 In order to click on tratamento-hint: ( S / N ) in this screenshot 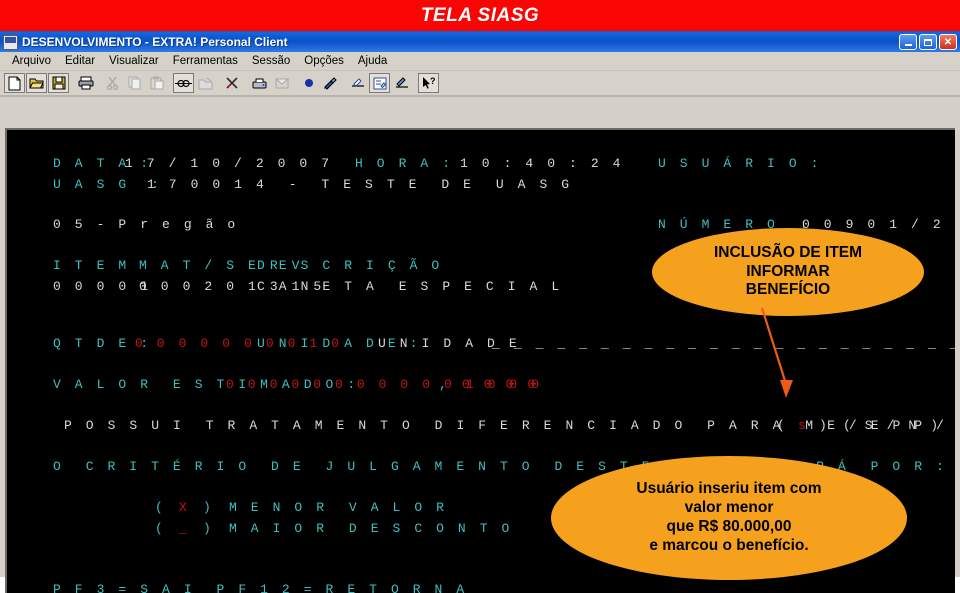, I will do `click(892, 425)`.